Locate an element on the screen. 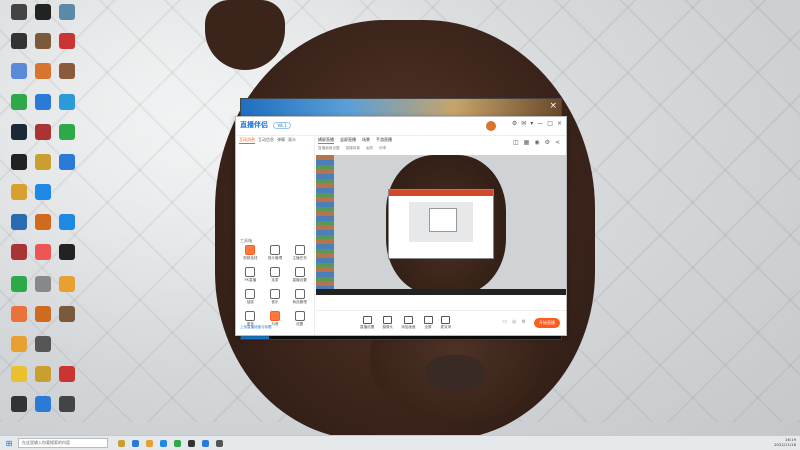 The image size is (800, 450). bottom-toolbar: 直播设置 摄像头 添加画面 全屏 麦克风 ▭ ◎ ⚙ 开始直播 is located at coordinates (441, 322).